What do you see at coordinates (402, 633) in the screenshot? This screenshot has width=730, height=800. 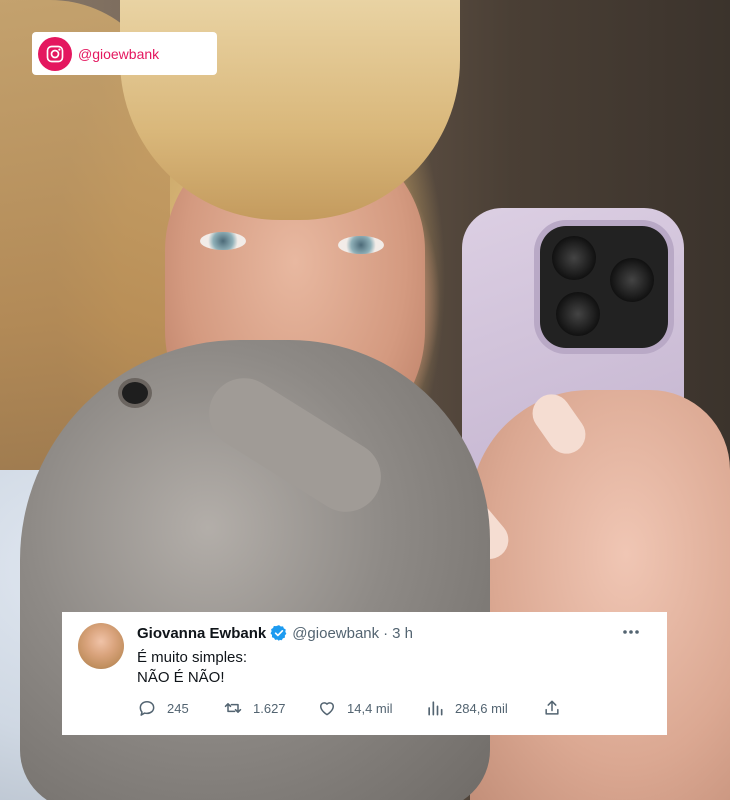 I see `tweet-time: 3 h` at bounding box center [402, 633].